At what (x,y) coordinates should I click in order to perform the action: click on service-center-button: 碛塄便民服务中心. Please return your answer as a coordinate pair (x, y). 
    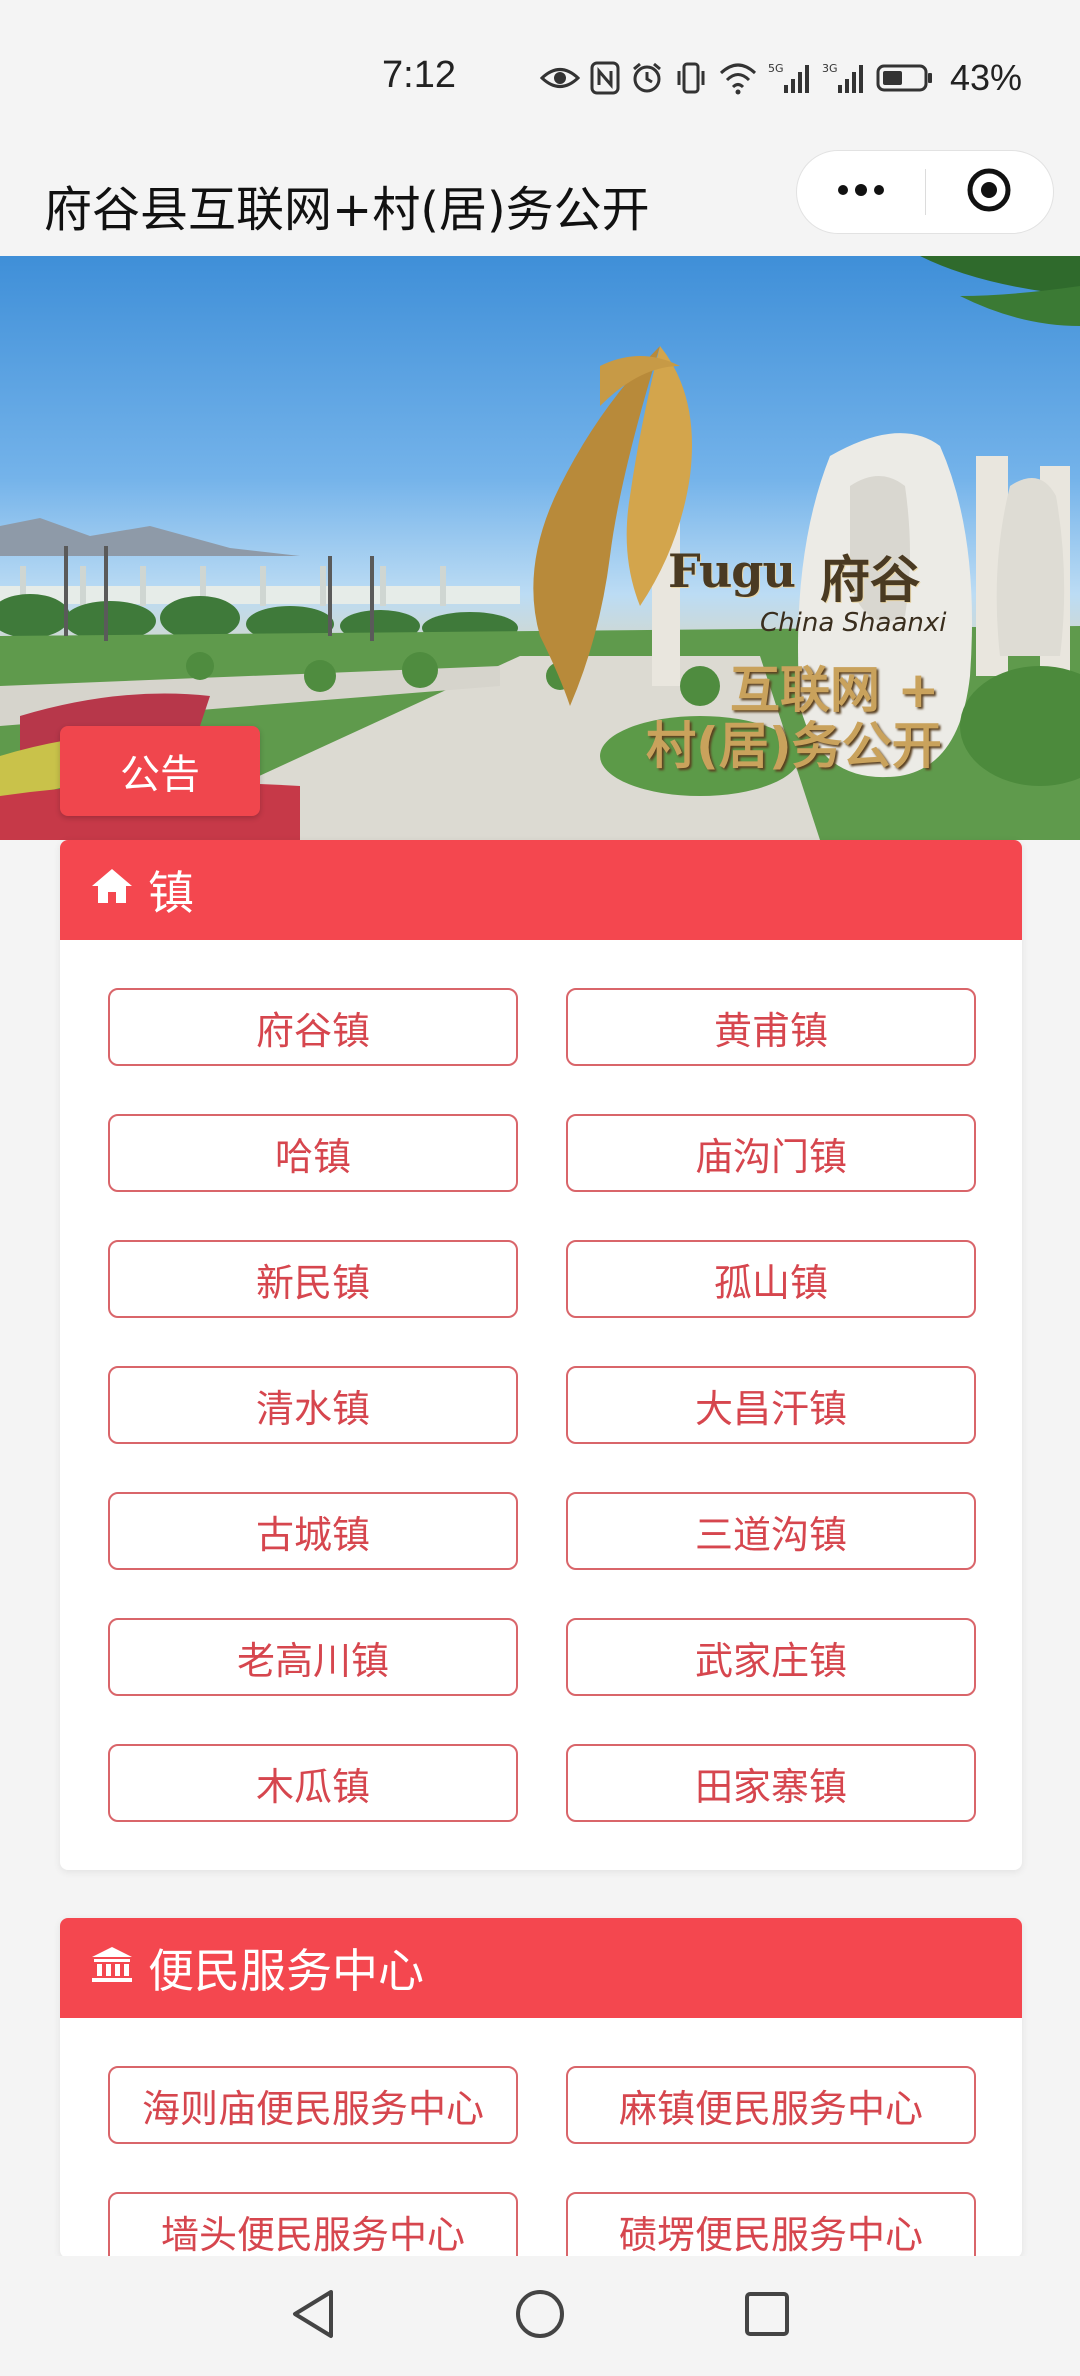
    Looking at the image, I should click on (771, 2225).